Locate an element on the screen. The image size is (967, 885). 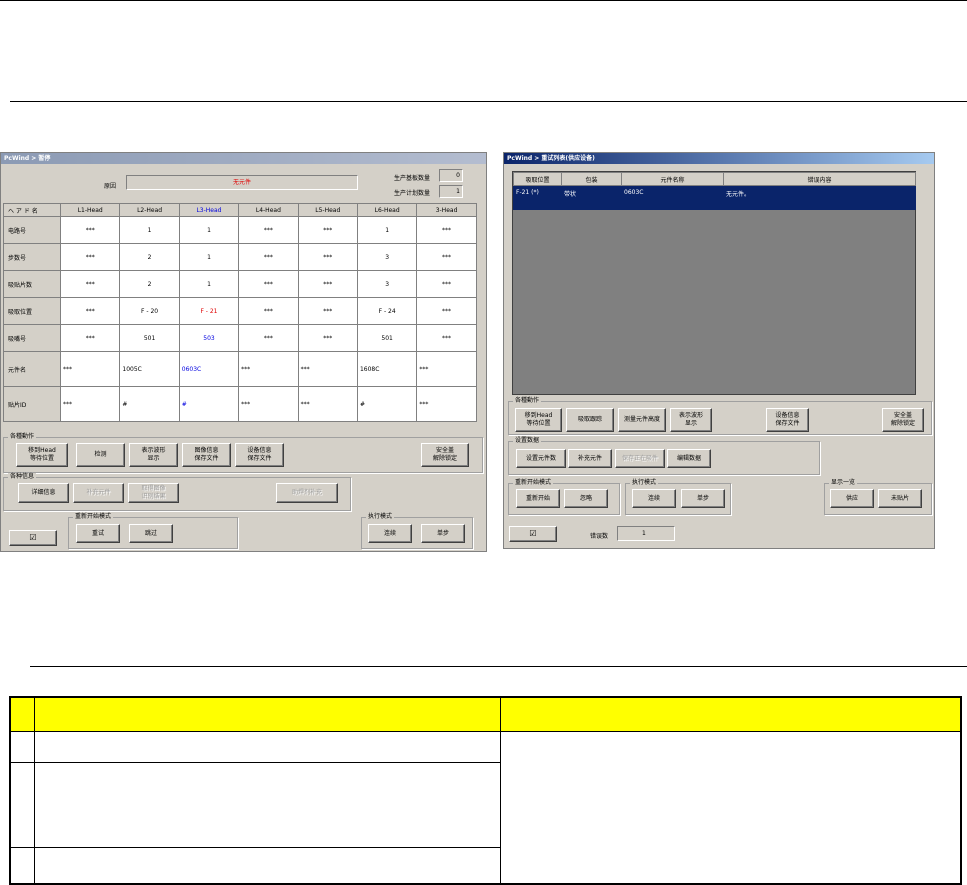
flux-supply-button: 助焊剂补充 is located at coordinates (307, 493).